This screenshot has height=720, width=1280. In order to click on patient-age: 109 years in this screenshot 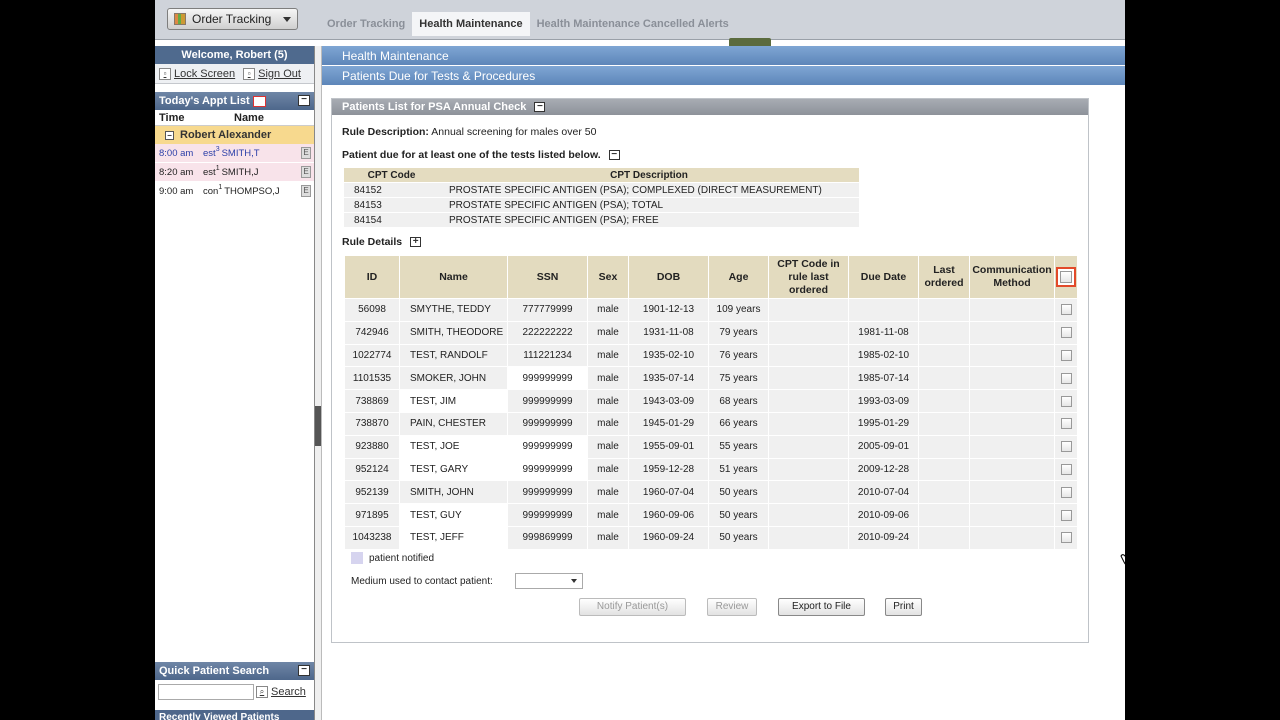, I will do `click(738, 310)`.